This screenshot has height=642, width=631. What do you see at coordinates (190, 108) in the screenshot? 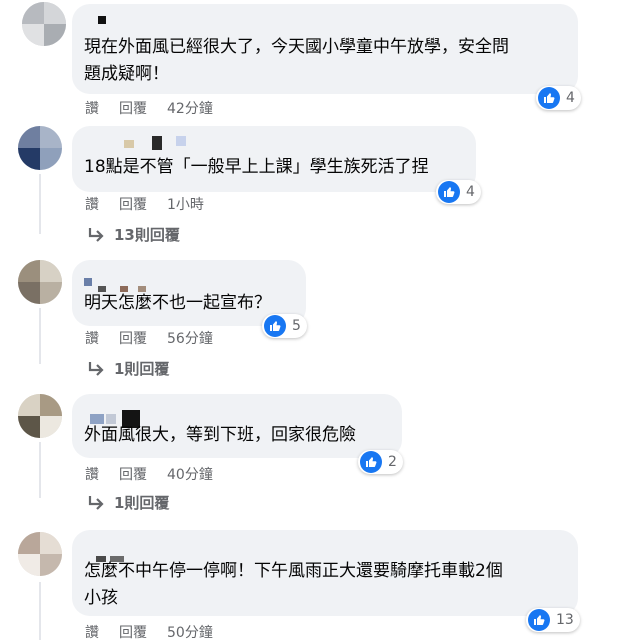
I see `timestamp: 42分鐘` at bounding box center [190, 108].